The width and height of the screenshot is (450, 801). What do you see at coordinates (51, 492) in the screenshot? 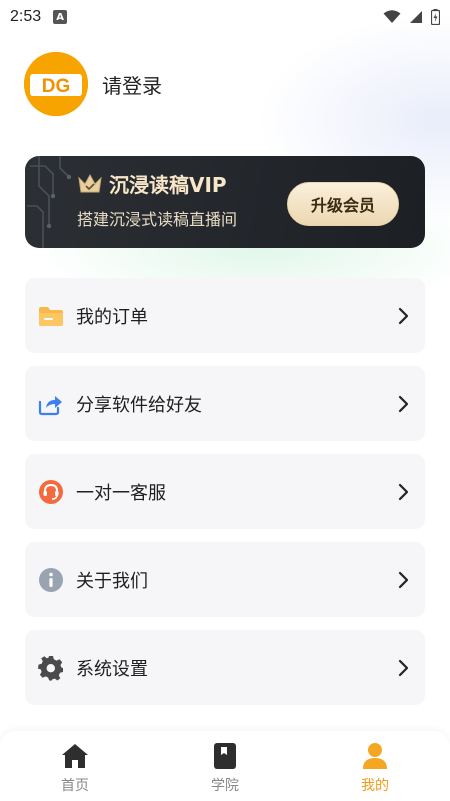
I see `support-icon` at bounding box center [51, 492].